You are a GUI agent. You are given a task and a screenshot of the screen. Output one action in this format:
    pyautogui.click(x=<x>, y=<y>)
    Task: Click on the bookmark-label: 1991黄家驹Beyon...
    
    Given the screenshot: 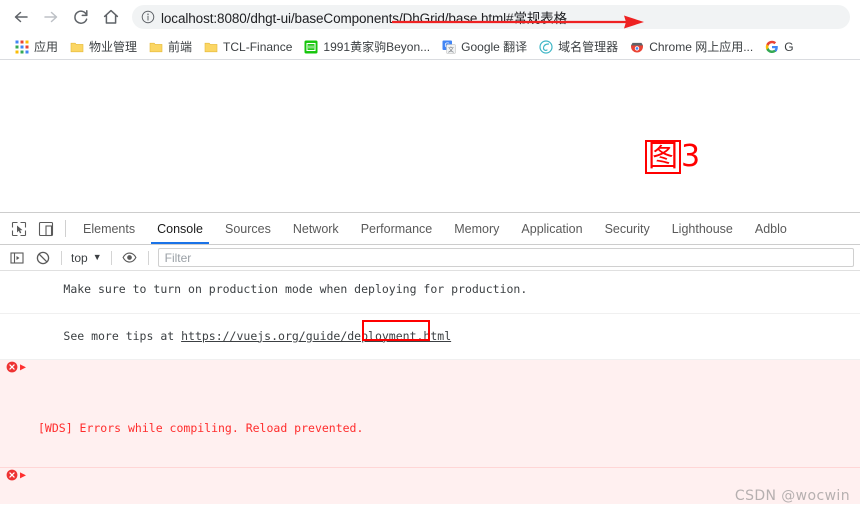 What is the action you would take?
    pyautogui.click(x=377, y=46)
    